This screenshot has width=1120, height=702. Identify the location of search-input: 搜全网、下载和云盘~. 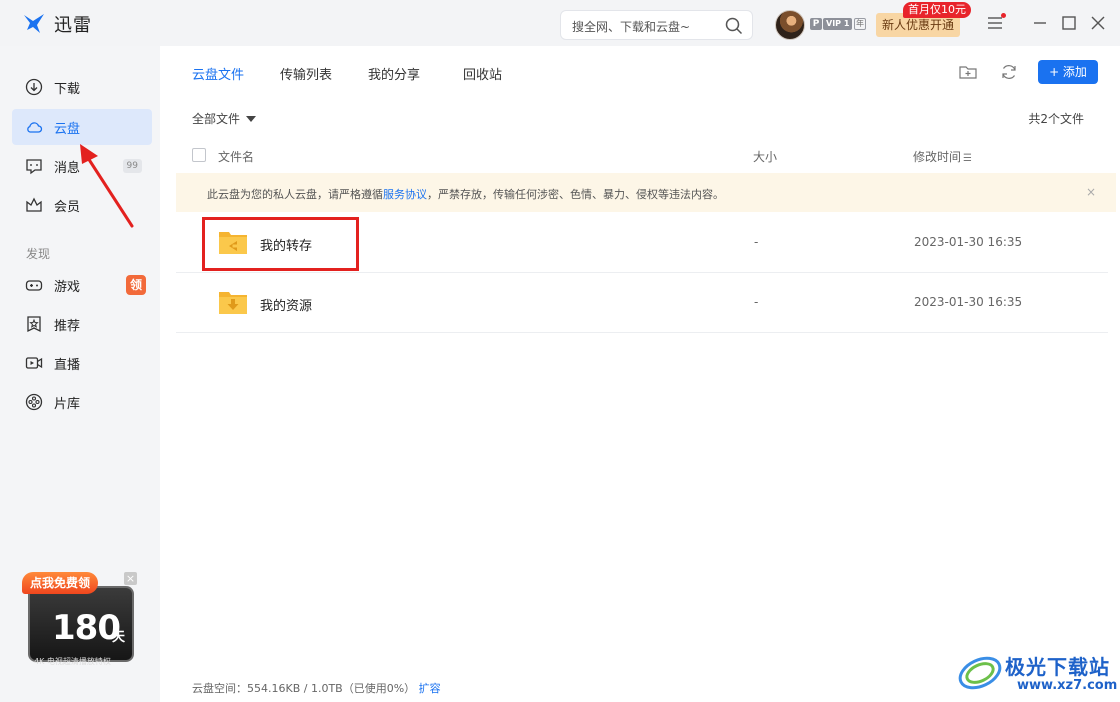
(631, 26).